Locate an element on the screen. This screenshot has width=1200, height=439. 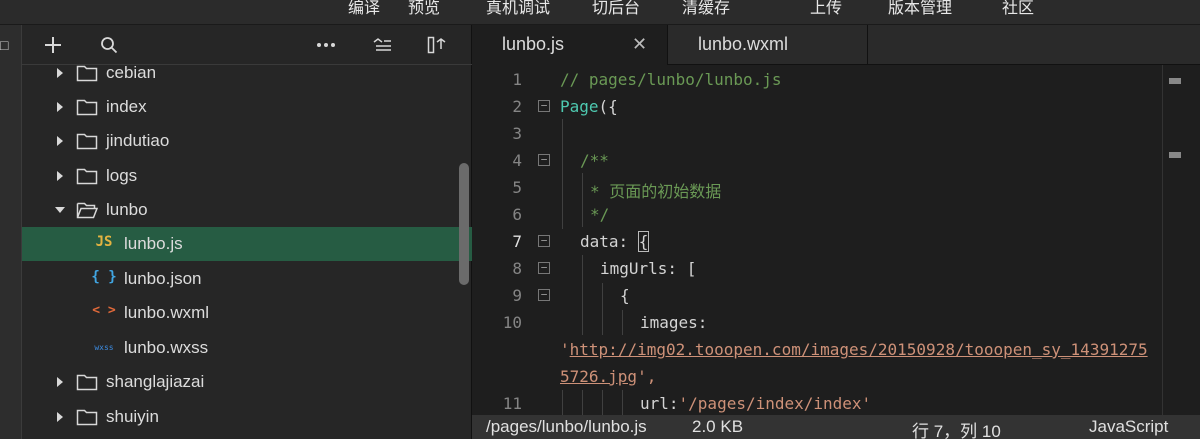
editor-tabs: lunbo.js ✕ lunbo.wxml is located at coordinates (836, 45).